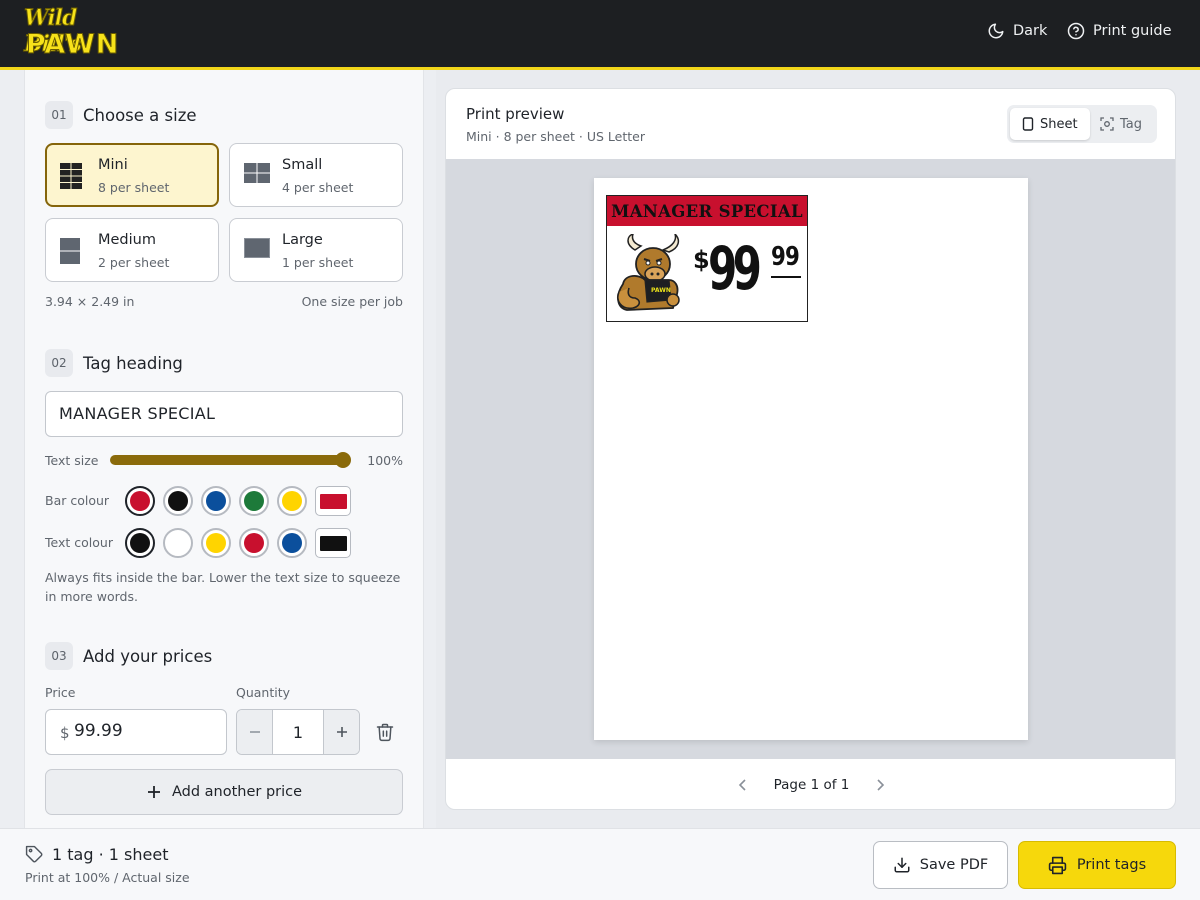  Describe the element at coordinates (352, 301) in the screenshot. I see `size-note: One size per job` at that location.